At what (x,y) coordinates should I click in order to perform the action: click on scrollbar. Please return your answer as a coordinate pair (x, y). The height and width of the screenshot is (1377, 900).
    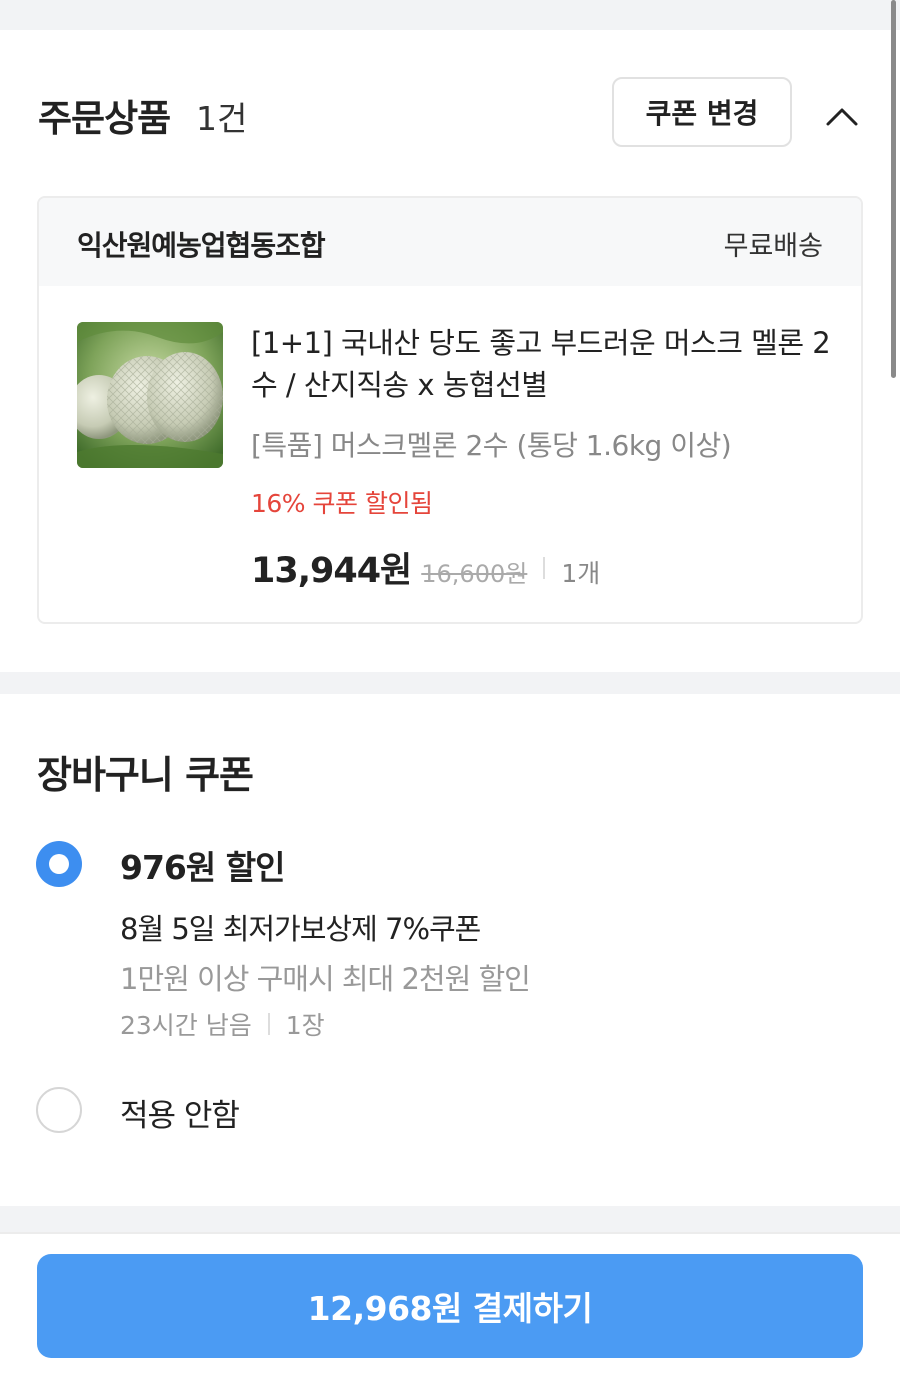
    Looking at the image, I should click on (893, 189).